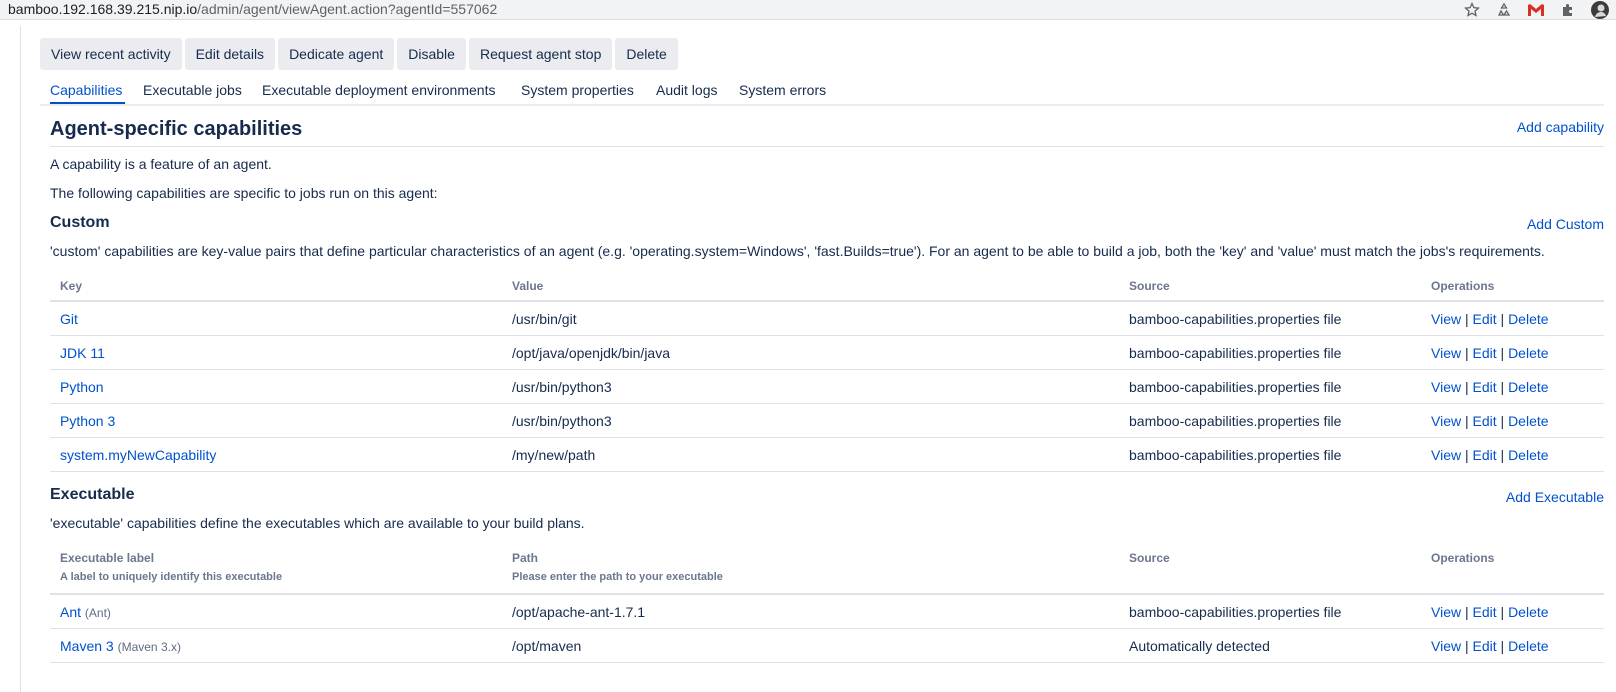 This screenshot has height=692, width=1616. What do you see at coordinates (540, 54) in the screenshot?
I see `request-agent-stop-button: Request agent stop` at bounding box center [540, 54].